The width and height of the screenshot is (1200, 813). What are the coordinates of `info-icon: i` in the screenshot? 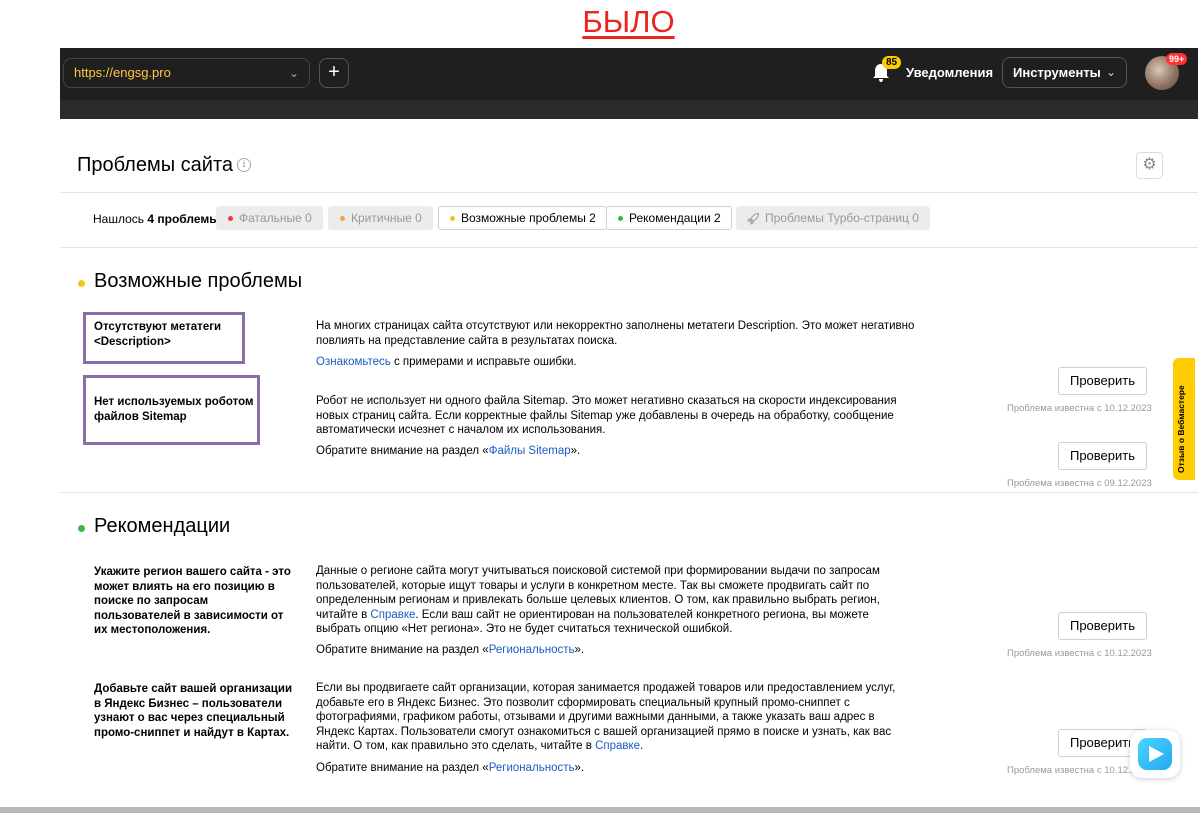 It's located at (244, 165).